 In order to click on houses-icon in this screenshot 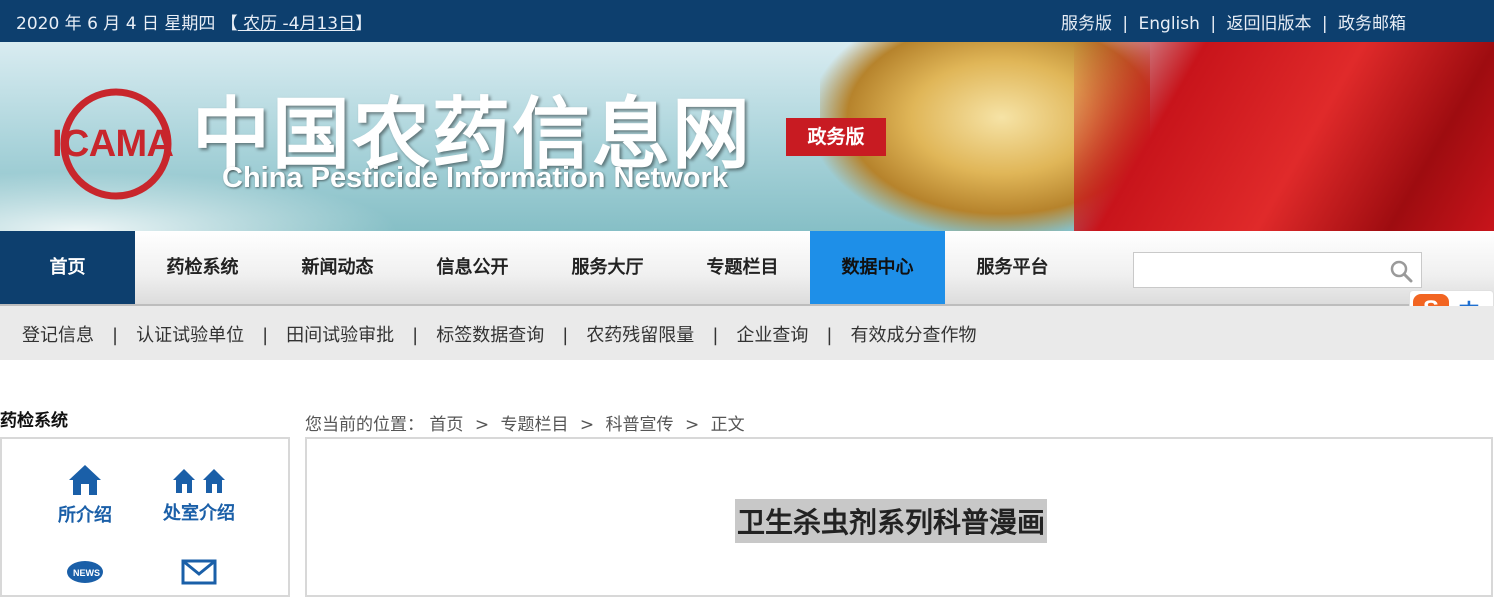, I will do `click(199, 481)`.